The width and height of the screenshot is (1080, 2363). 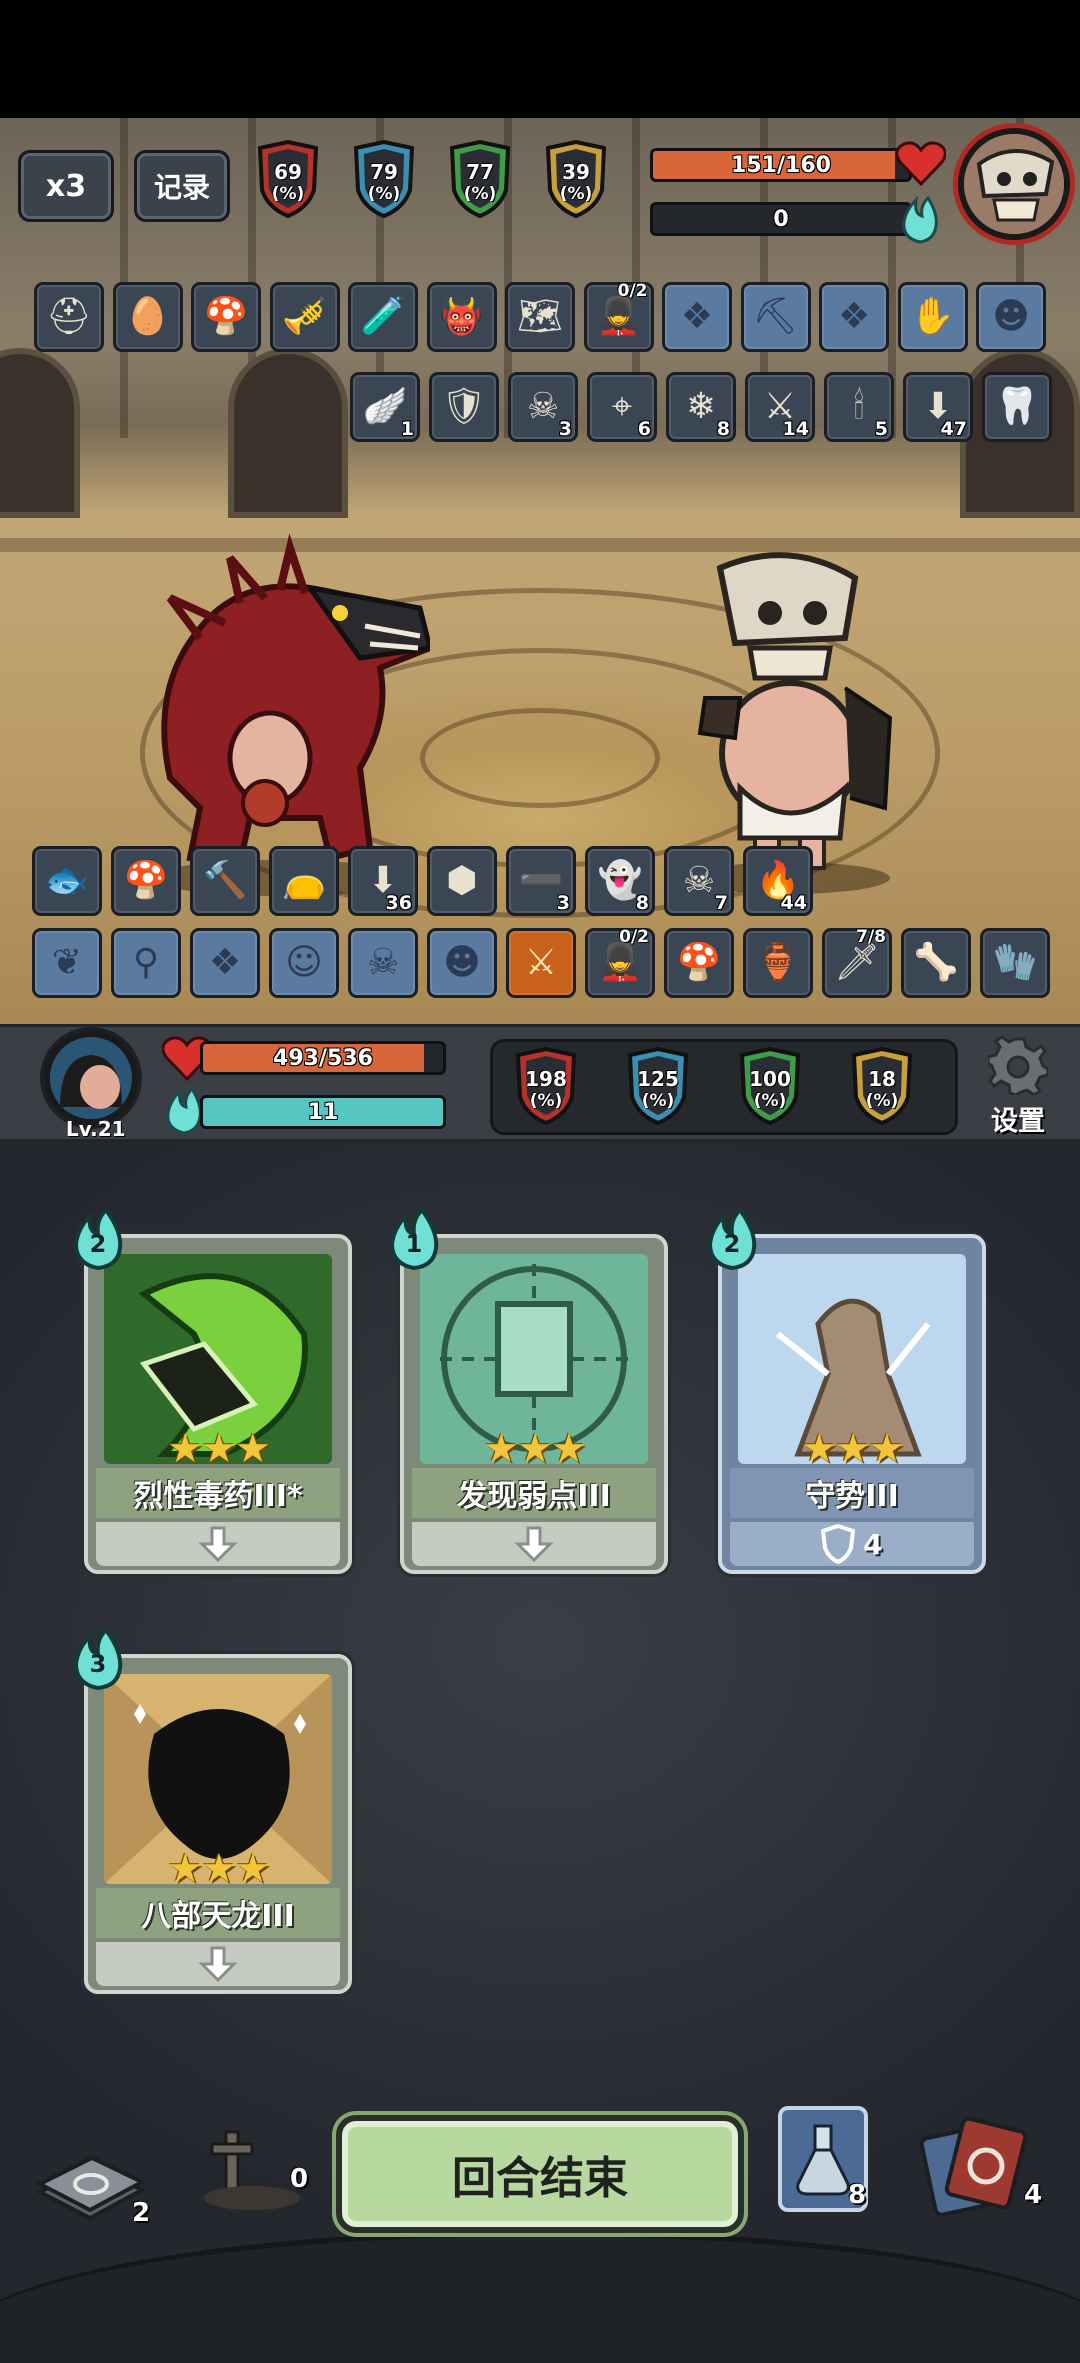 What do you see at coordinates (91, 2188) in the screenshot?
I see `draw-pile-icon` at bounding box center [91, 2188].